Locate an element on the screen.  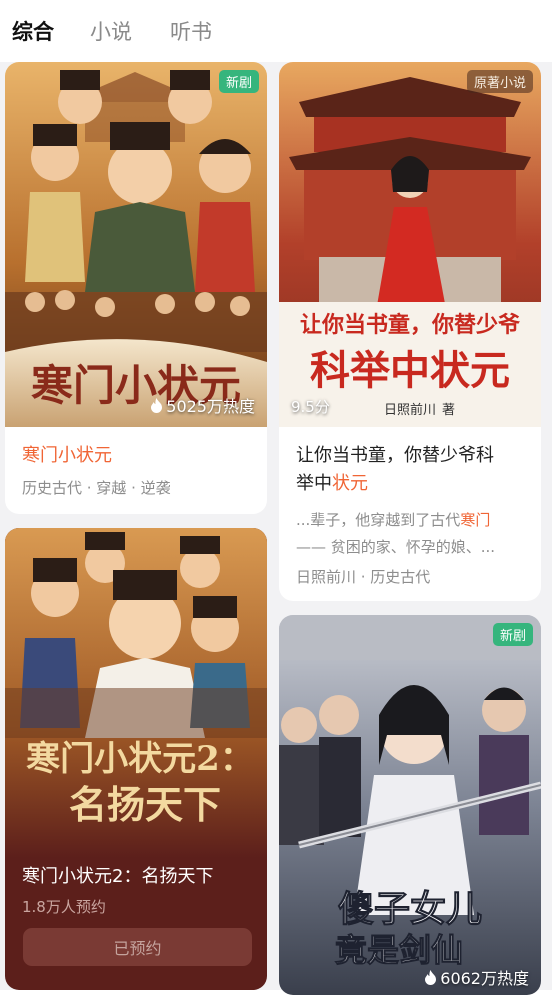
card-tags: 历史古代 · 穿越 · 逆袭 is located at coordinates (96, 488).